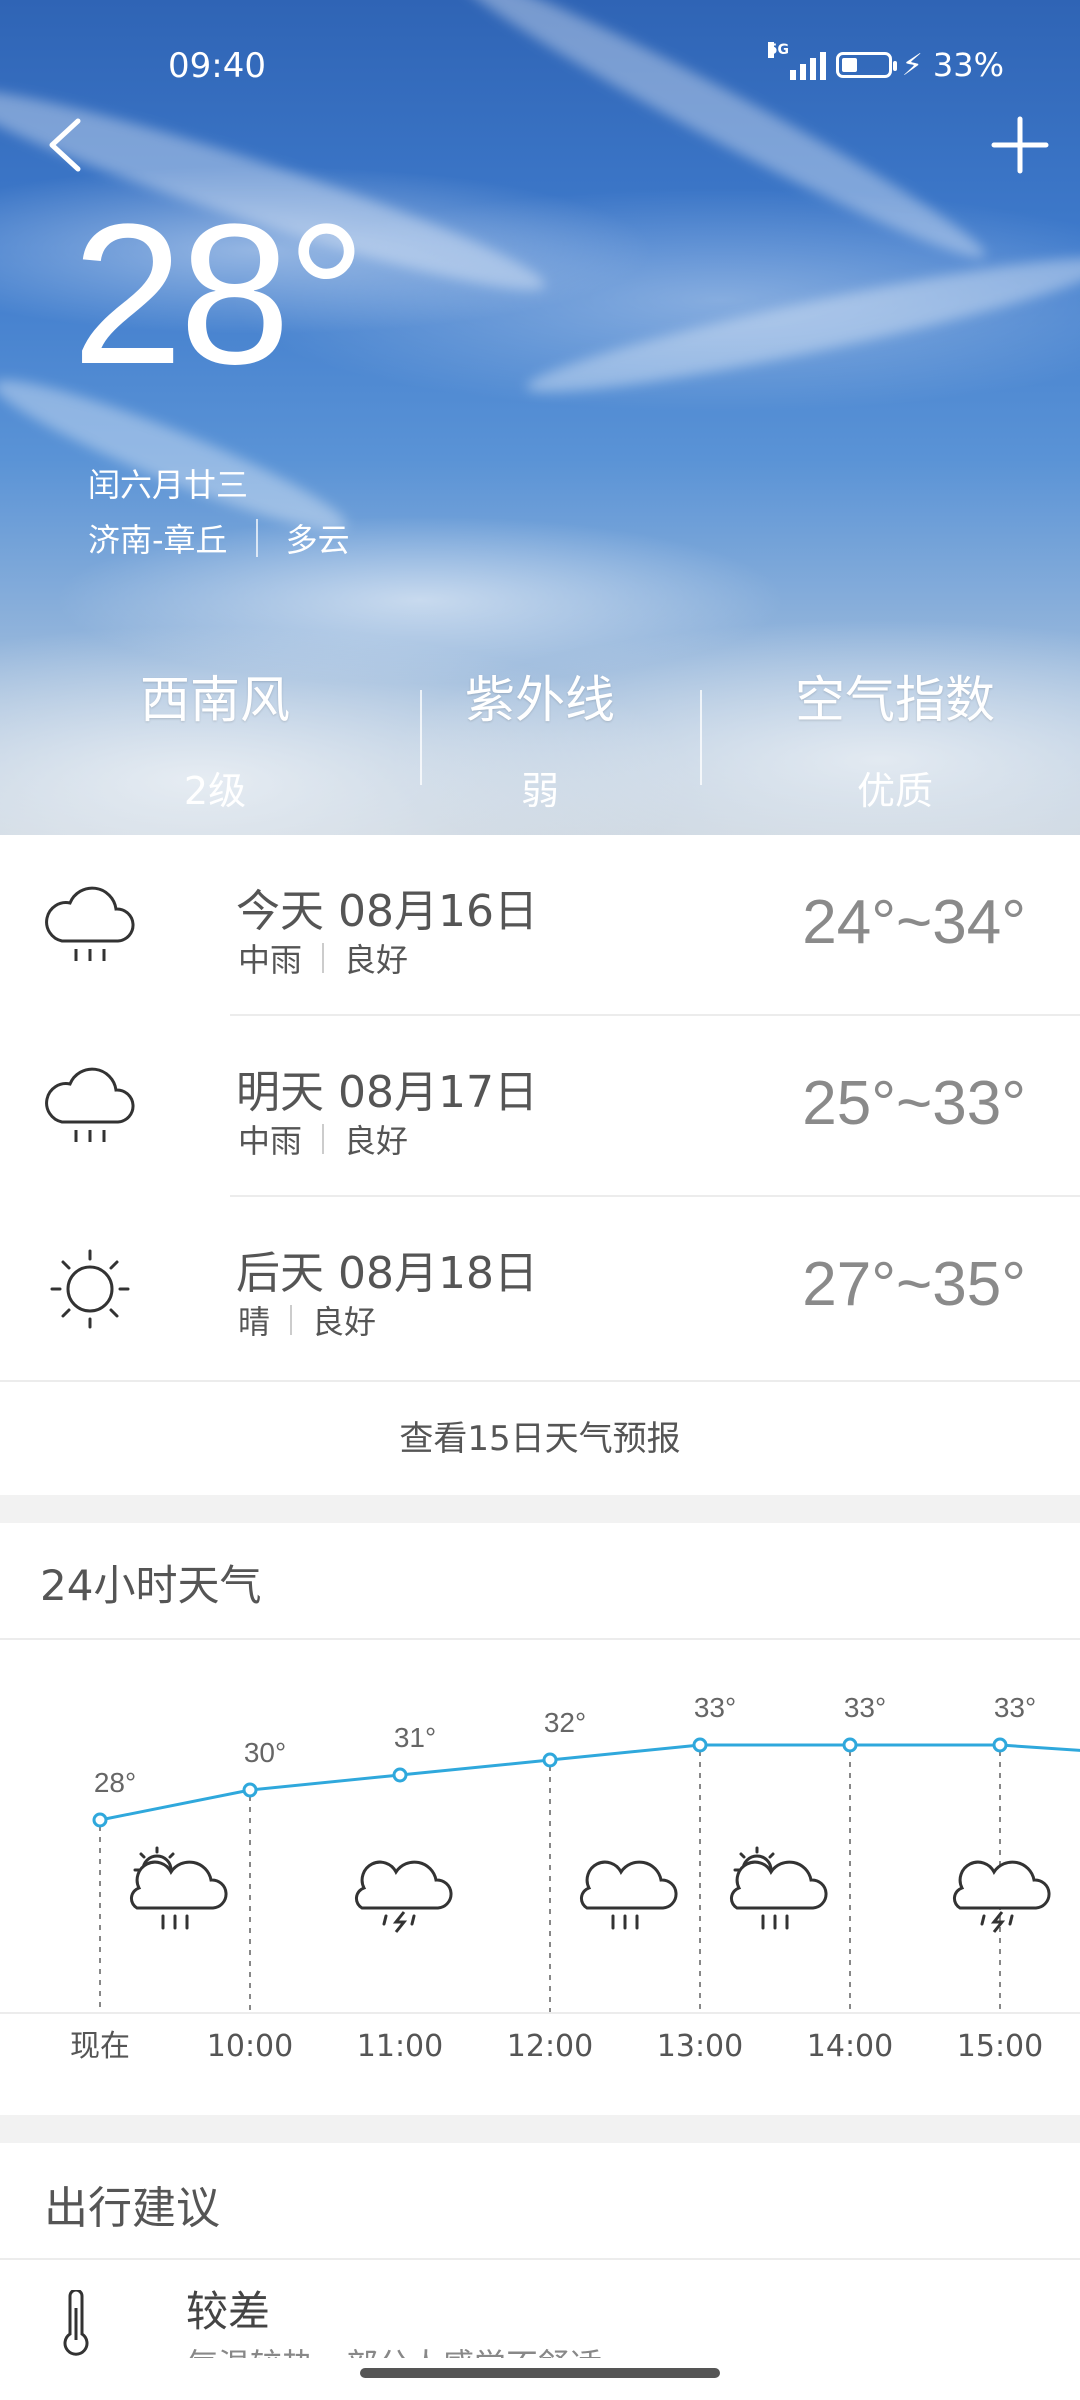 The image size is (1080, 2400). Describe the element at coordinates (151, 1585) in the screenshot. I see `hourly-title: 24小时天气` at that location.